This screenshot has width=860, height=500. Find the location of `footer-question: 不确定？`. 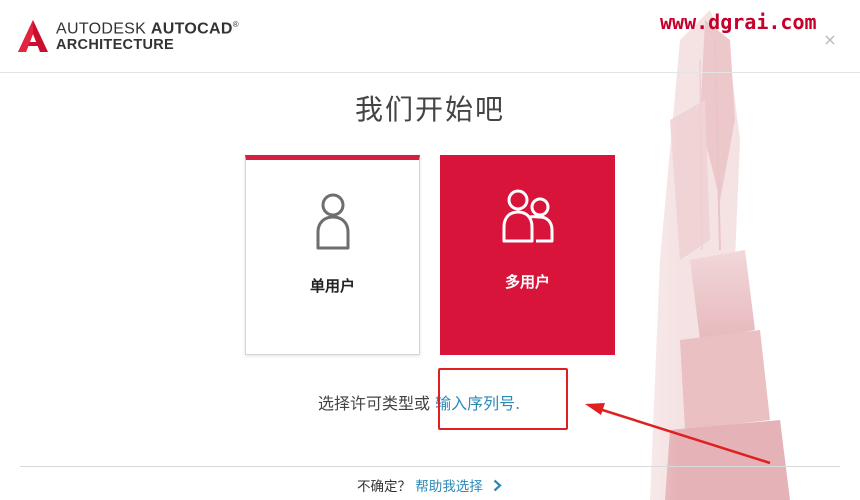

footer-question: 不确定？ is located at coordinates (384, 487).